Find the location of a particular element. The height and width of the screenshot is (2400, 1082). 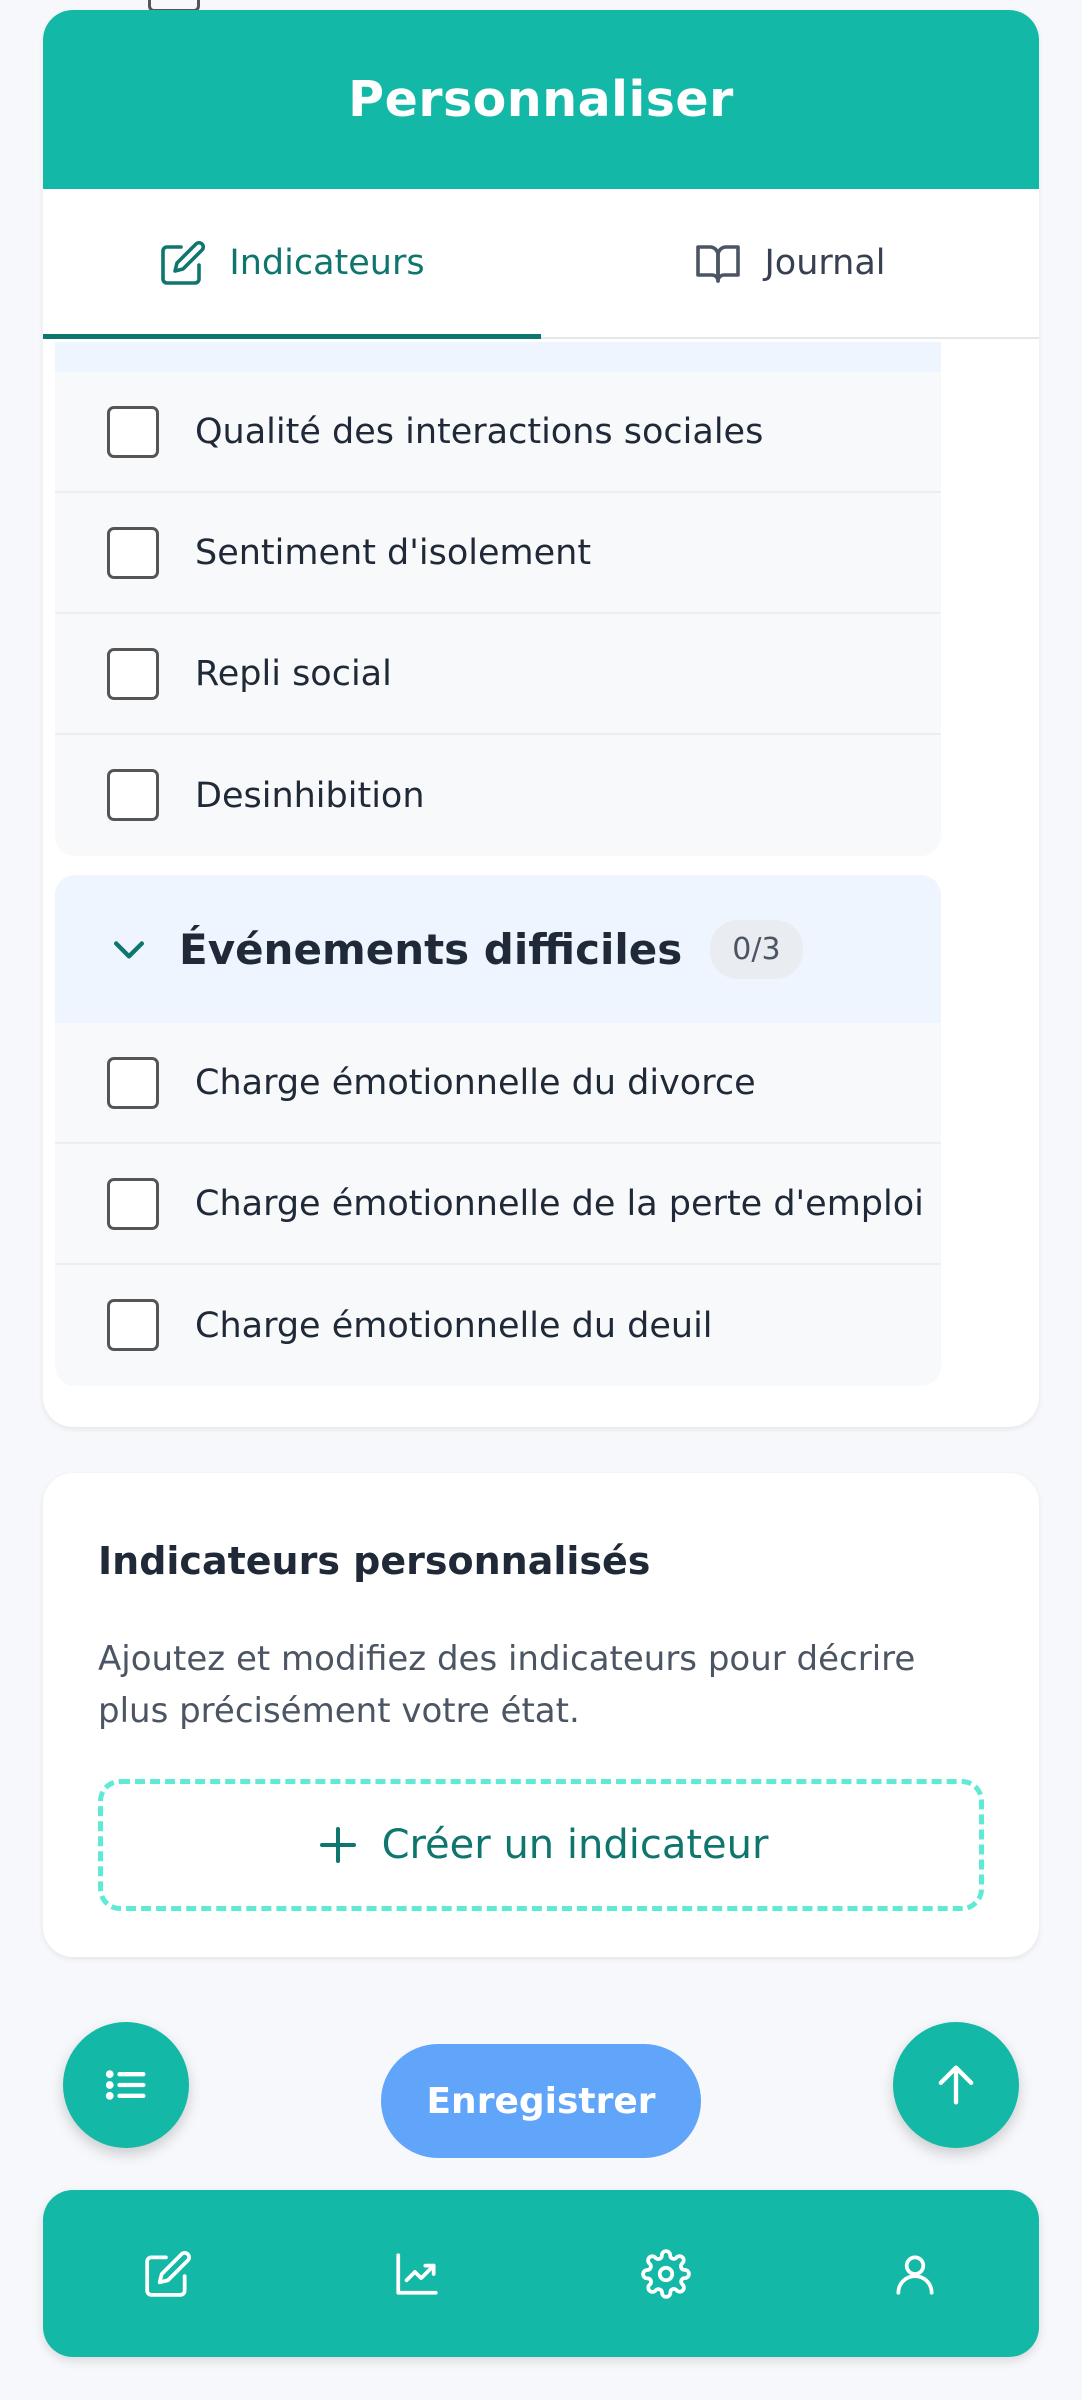

chevron-down-icon is located at coordinates (129, 950).